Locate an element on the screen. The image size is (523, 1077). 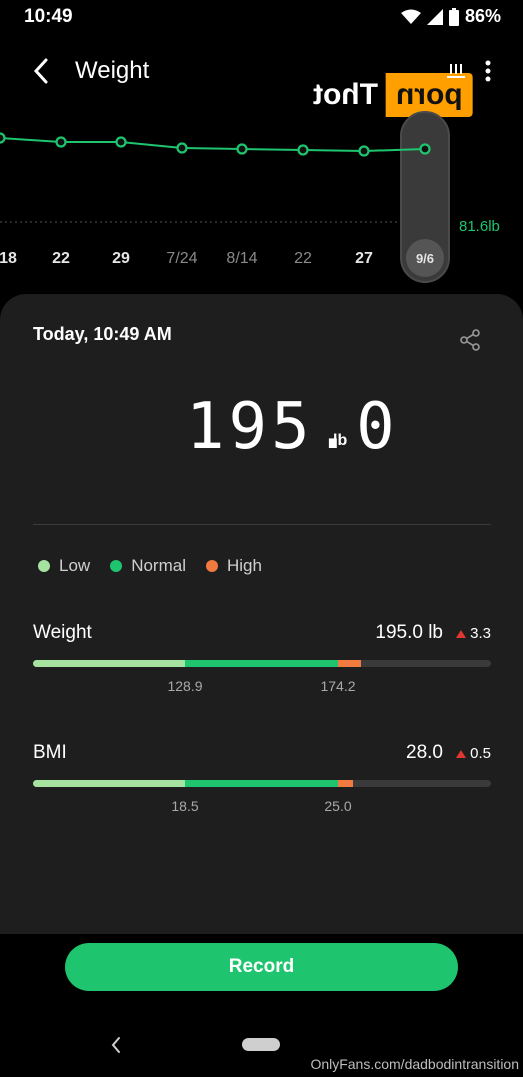
record-button: Record is located at coordinates (261, 967).